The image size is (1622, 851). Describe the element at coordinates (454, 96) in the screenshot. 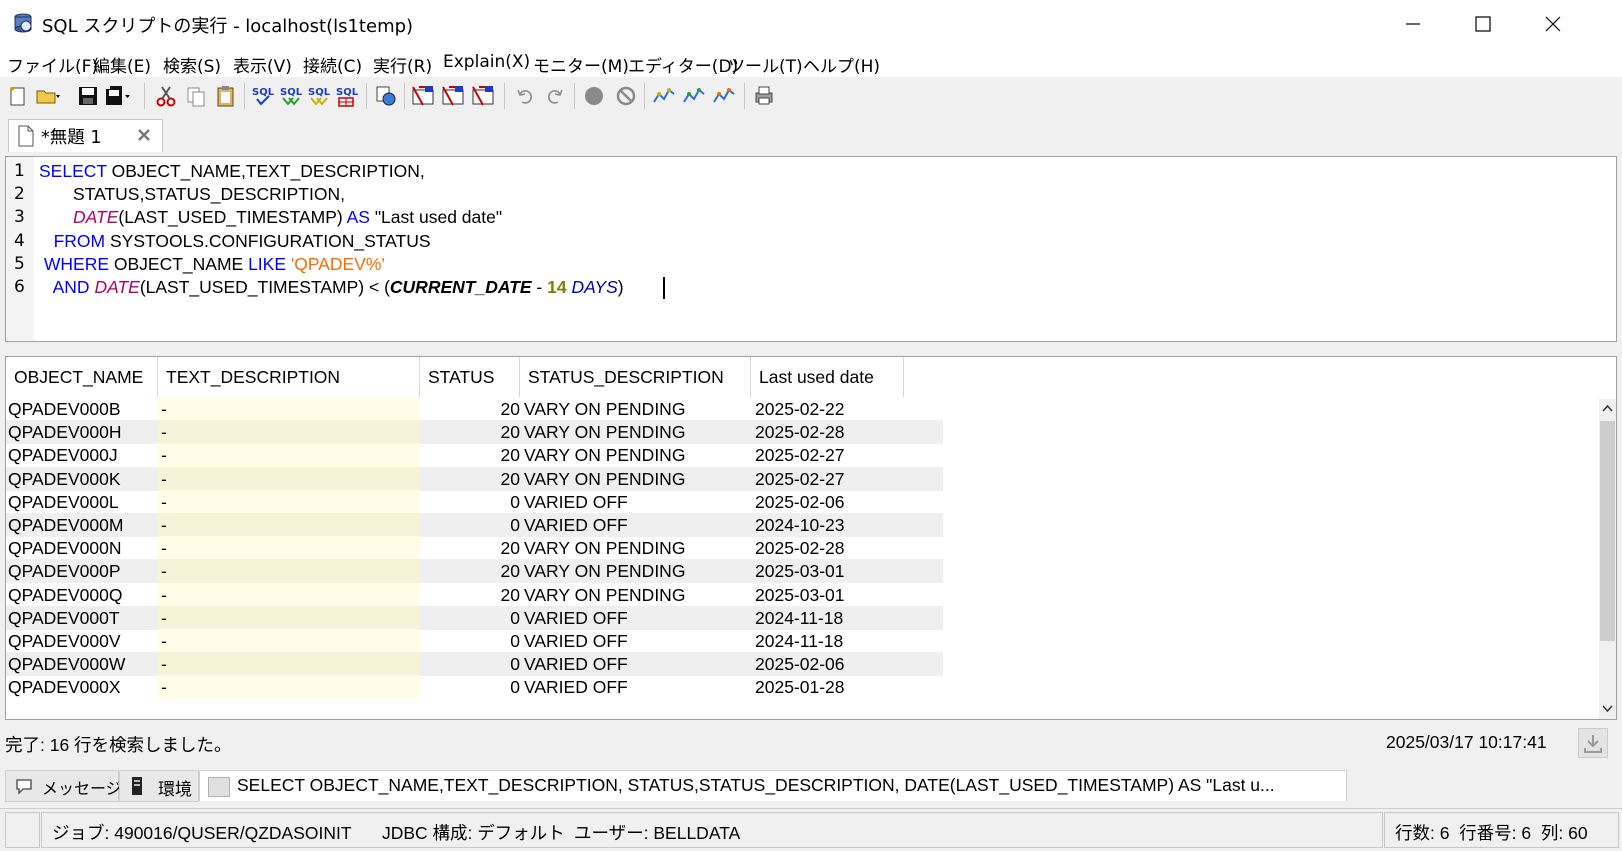

I see `visual-explain-icon` at that location.